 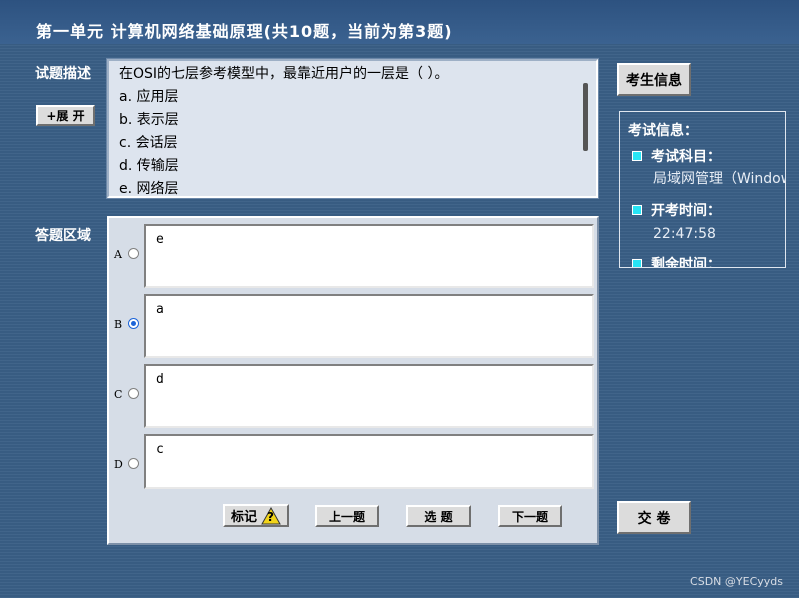 I want to click on expand-button: +展 开, so click(x=65, y=115).